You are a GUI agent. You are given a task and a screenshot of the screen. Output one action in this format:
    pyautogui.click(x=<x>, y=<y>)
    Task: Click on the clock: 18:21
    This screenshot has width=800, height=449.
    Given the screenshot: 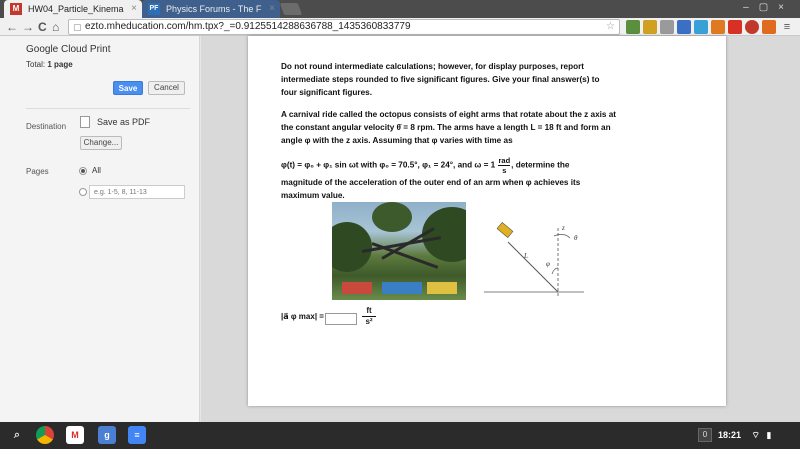 What is the action you would take?
    pyautogui.click(x=730, y=435)
    